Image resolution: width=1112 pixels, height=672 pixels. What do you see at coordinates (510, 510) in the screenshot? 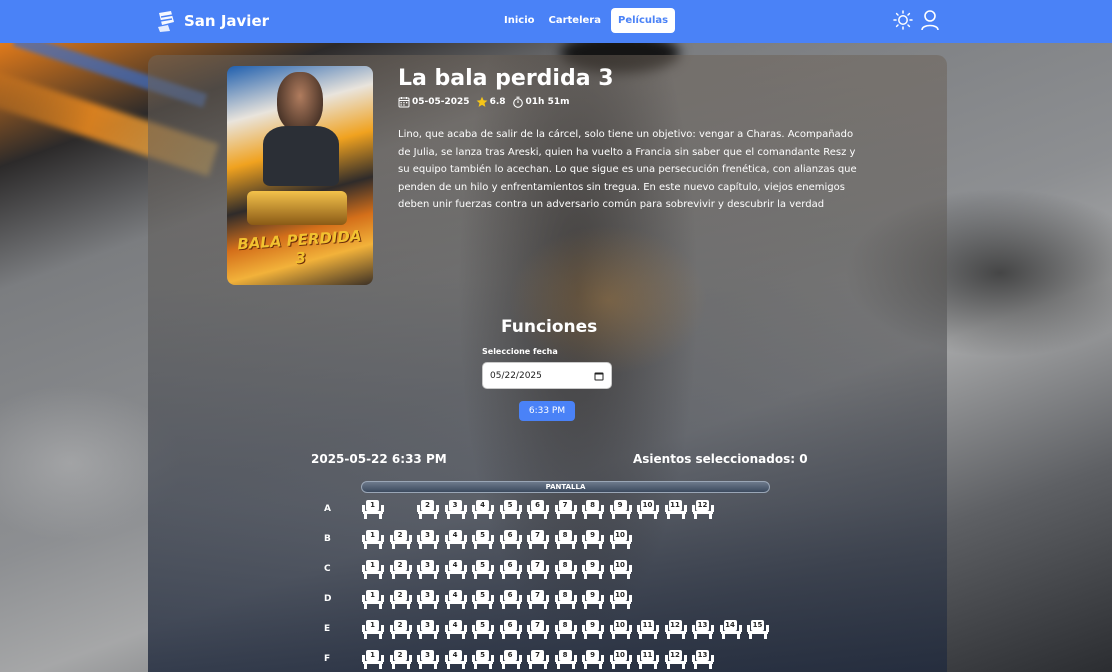
I see `seat-A5: 5` at bounding box center [510, 510].